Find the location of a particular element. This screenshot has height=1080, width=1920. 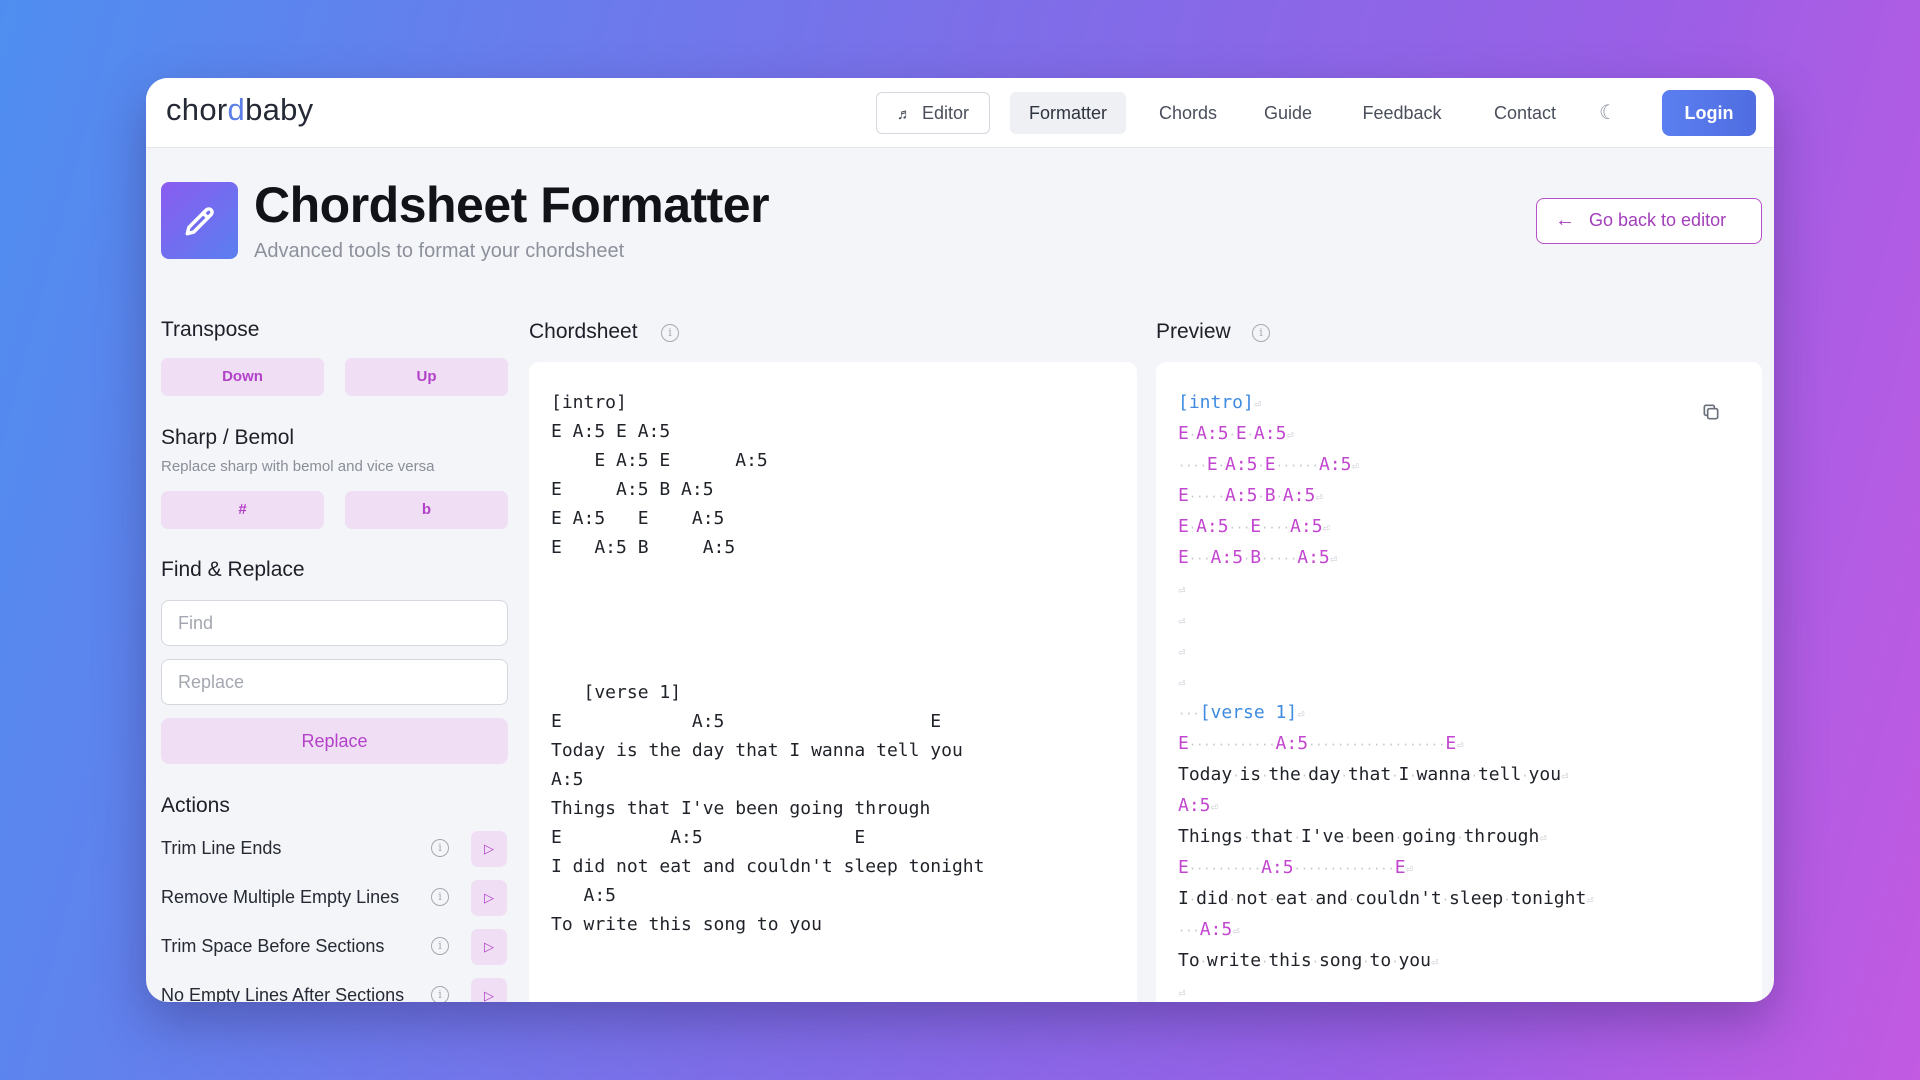

nav-contact: Contact is located at coordinates (1525, 113).